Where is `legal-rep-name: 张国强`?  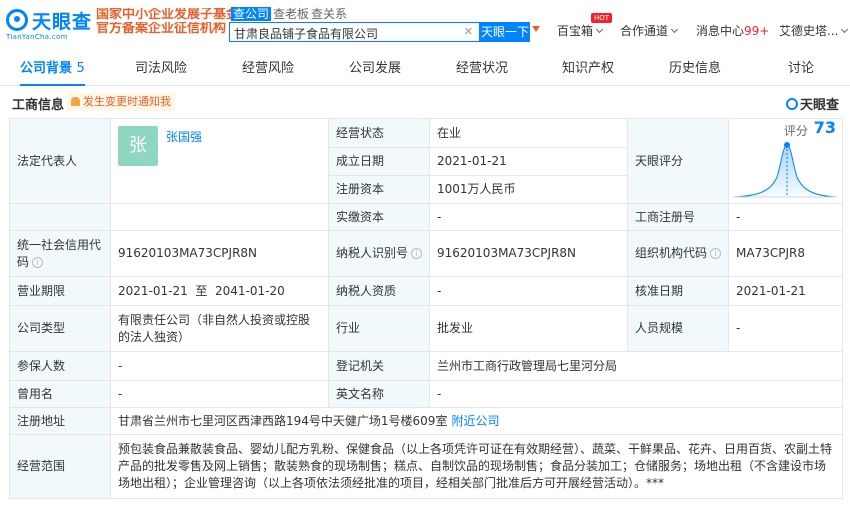
legal-rep-name: 张国强 is located at coordinates (184, 137).